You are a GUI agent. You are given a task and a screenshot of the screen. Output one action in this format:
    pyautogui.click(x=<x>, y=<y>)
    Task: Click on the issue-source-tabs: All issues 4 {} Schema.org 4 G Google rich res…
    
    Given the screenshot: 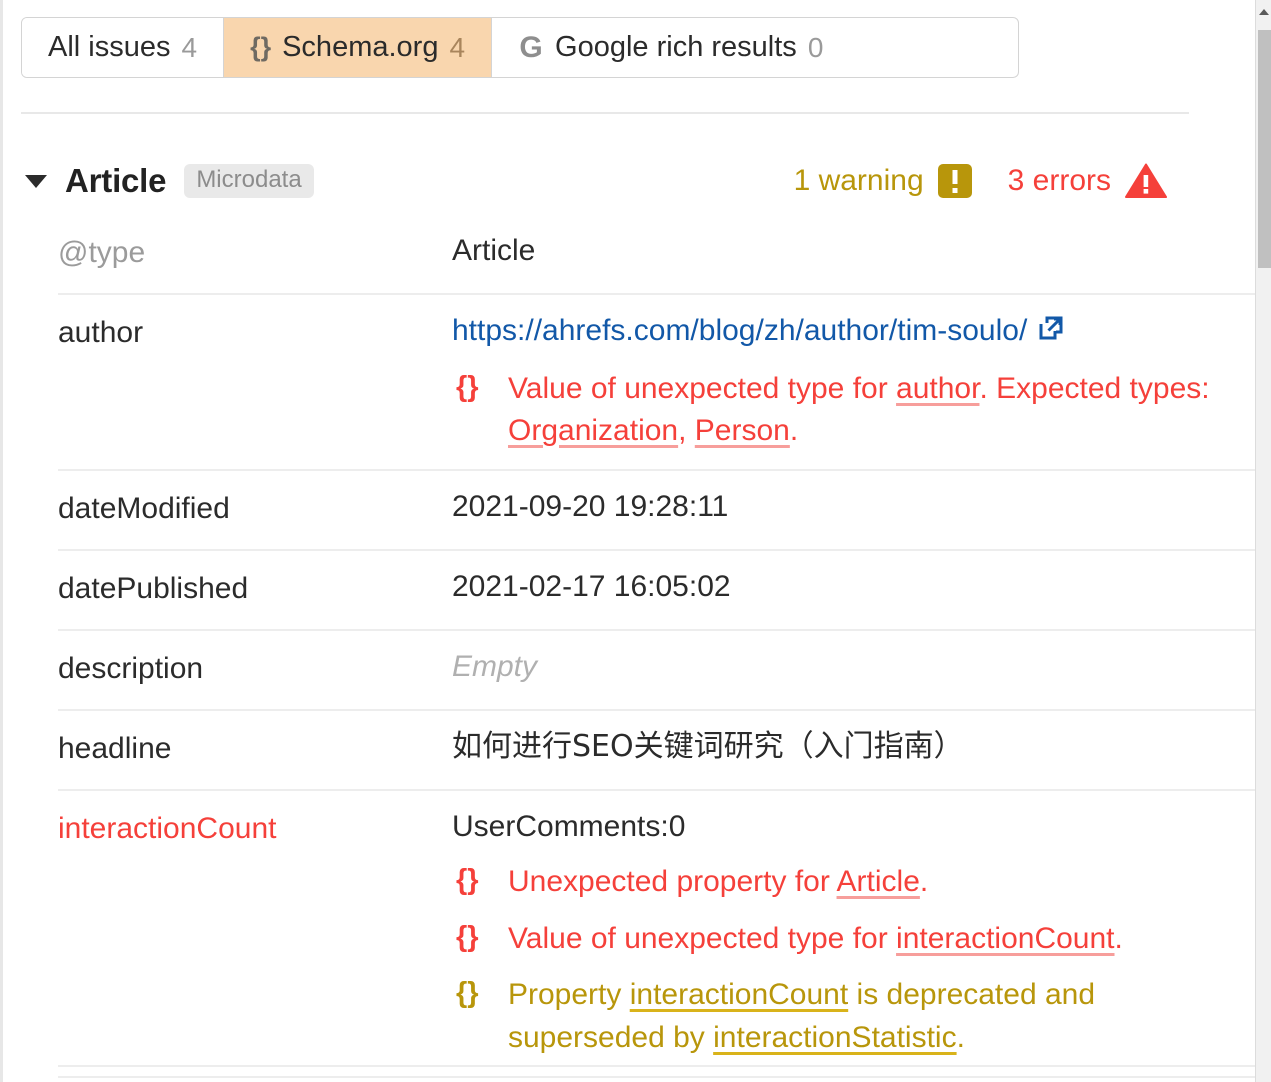 What is the action you would take?
    pyautogui.click(x=520, y=47)
    